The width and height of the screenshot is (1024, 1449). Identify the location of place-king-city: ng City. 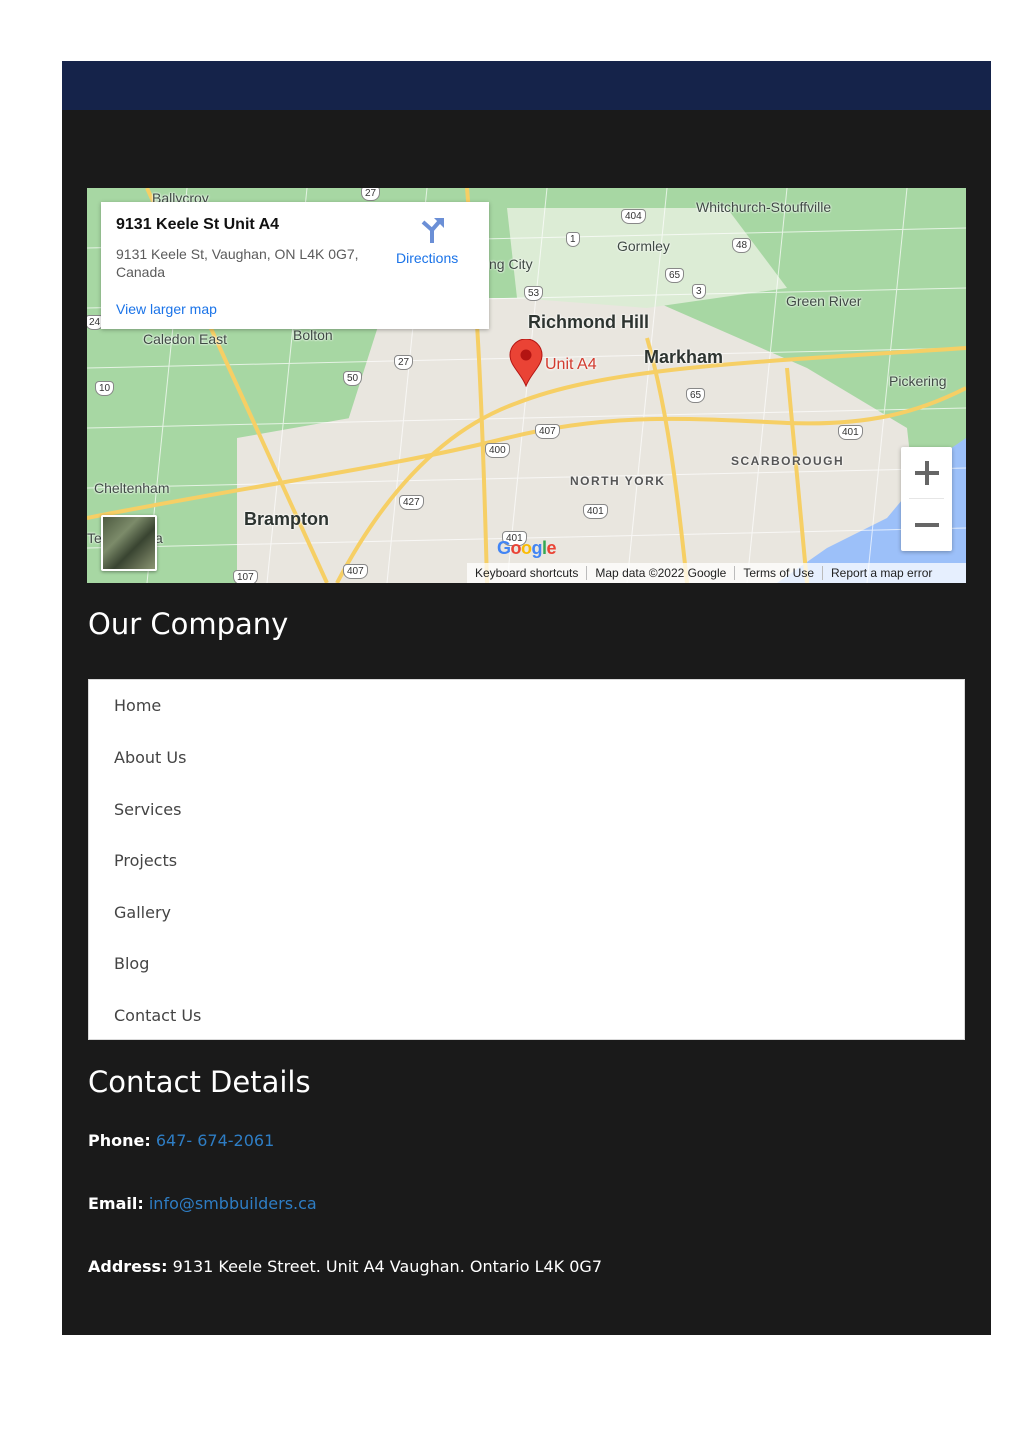
(511, 264).